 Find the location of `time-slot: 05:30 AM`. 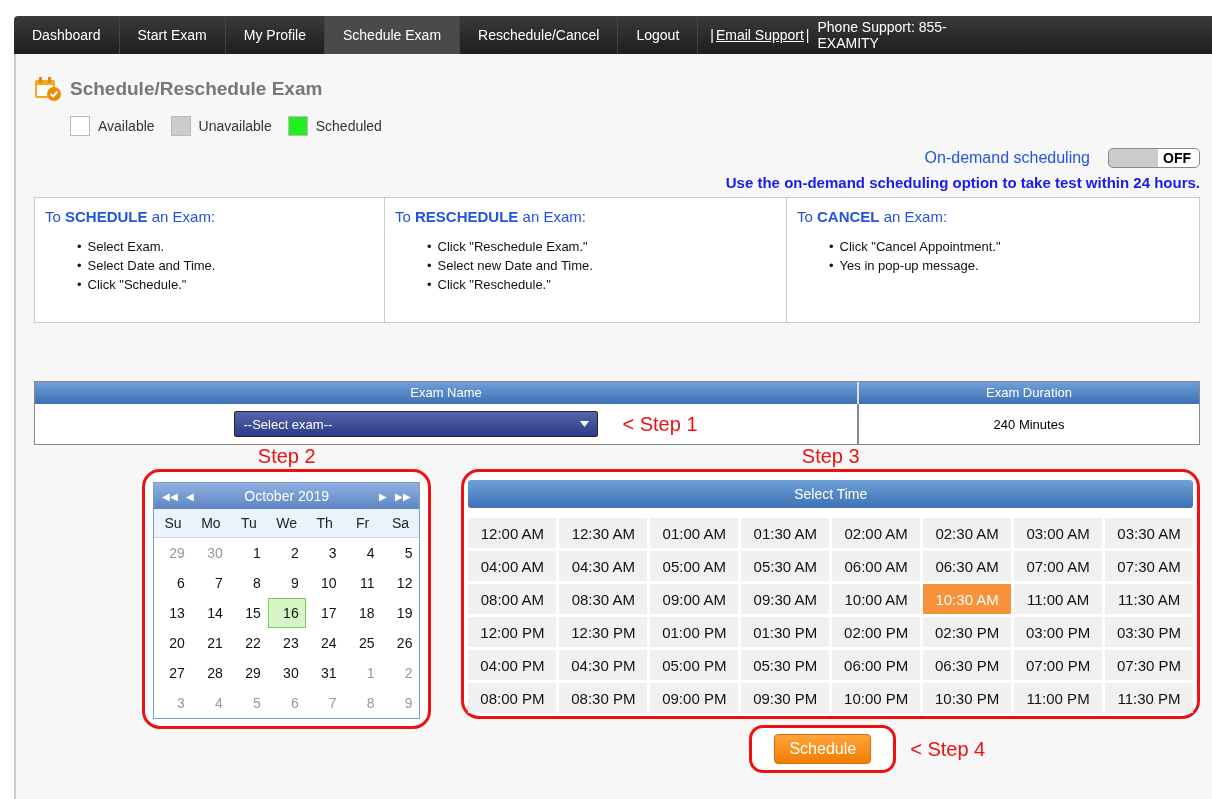

time-slot: 05:30 AM is located at coordinates (785, 566).